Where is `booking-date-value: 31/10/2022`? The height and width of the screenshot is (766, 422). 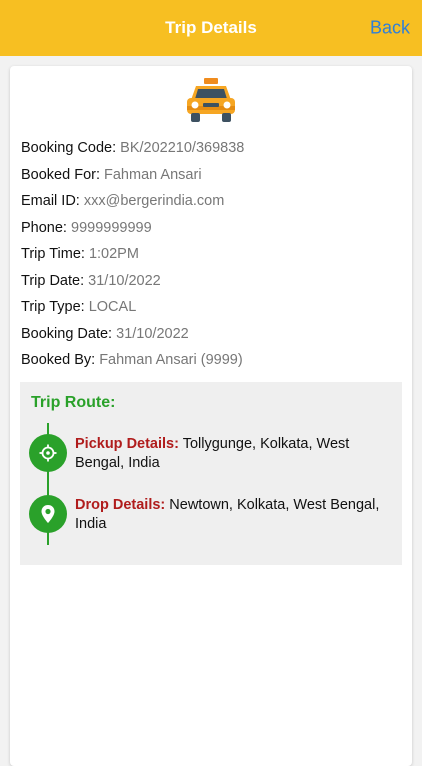
booking-date-value: 31/10/2022 is located at coordinates (152, 333).